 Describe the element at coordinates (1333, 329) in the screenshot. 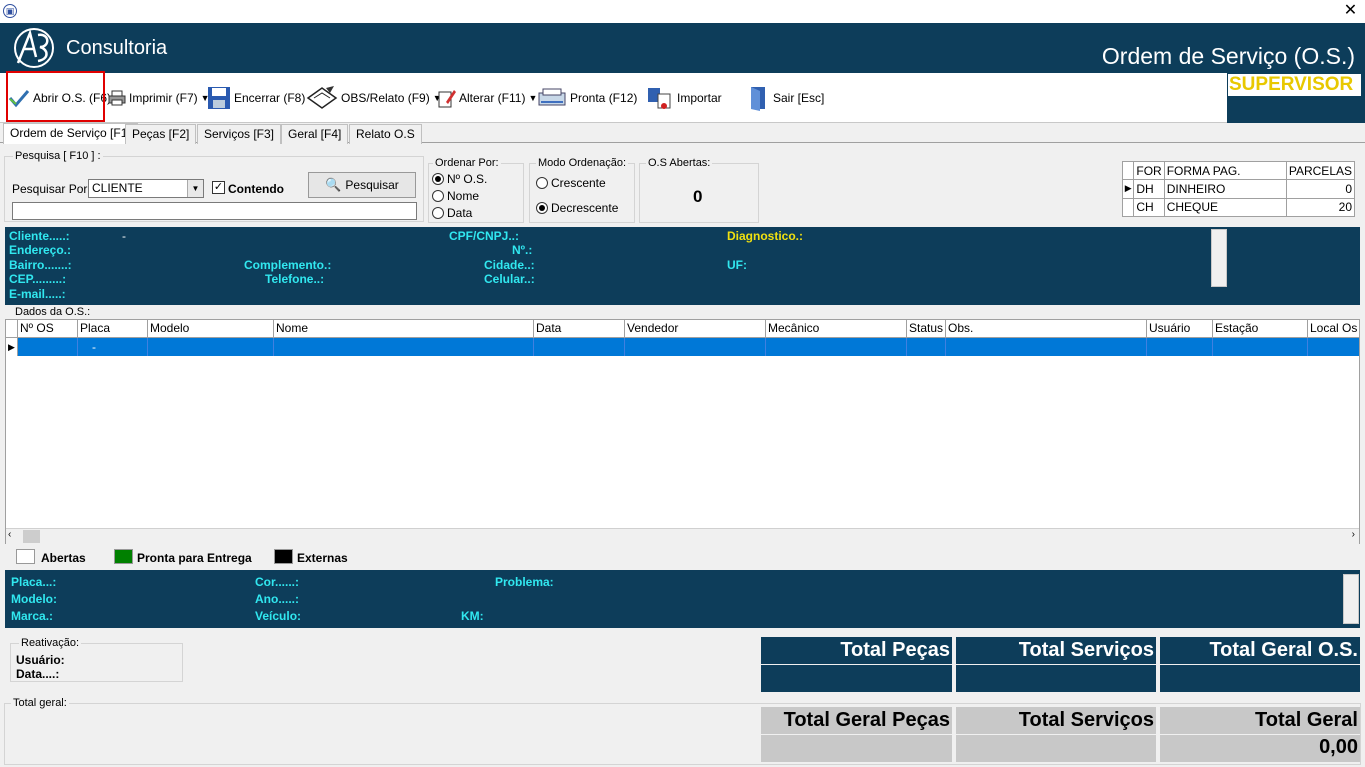

I see `col-header-local: Local Os` at that location.